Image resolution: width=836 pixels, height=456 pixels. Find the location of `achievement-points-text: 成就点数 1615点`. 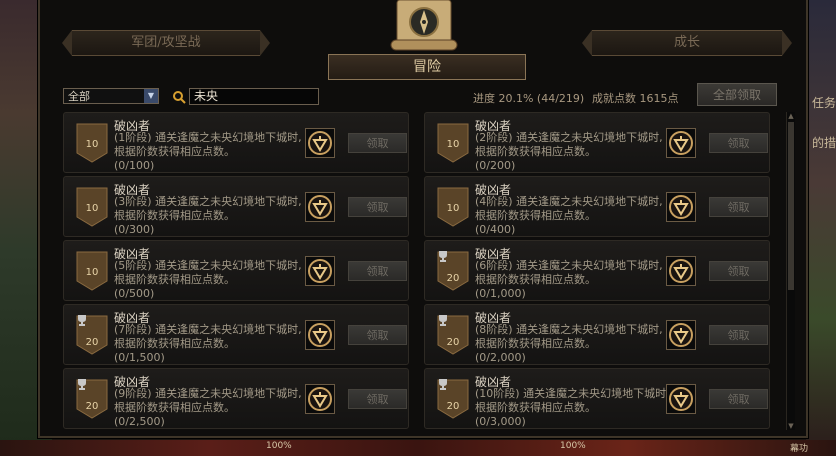

achievement-points-text: 成就点数 1615点 is located at coordinates (635, 98).